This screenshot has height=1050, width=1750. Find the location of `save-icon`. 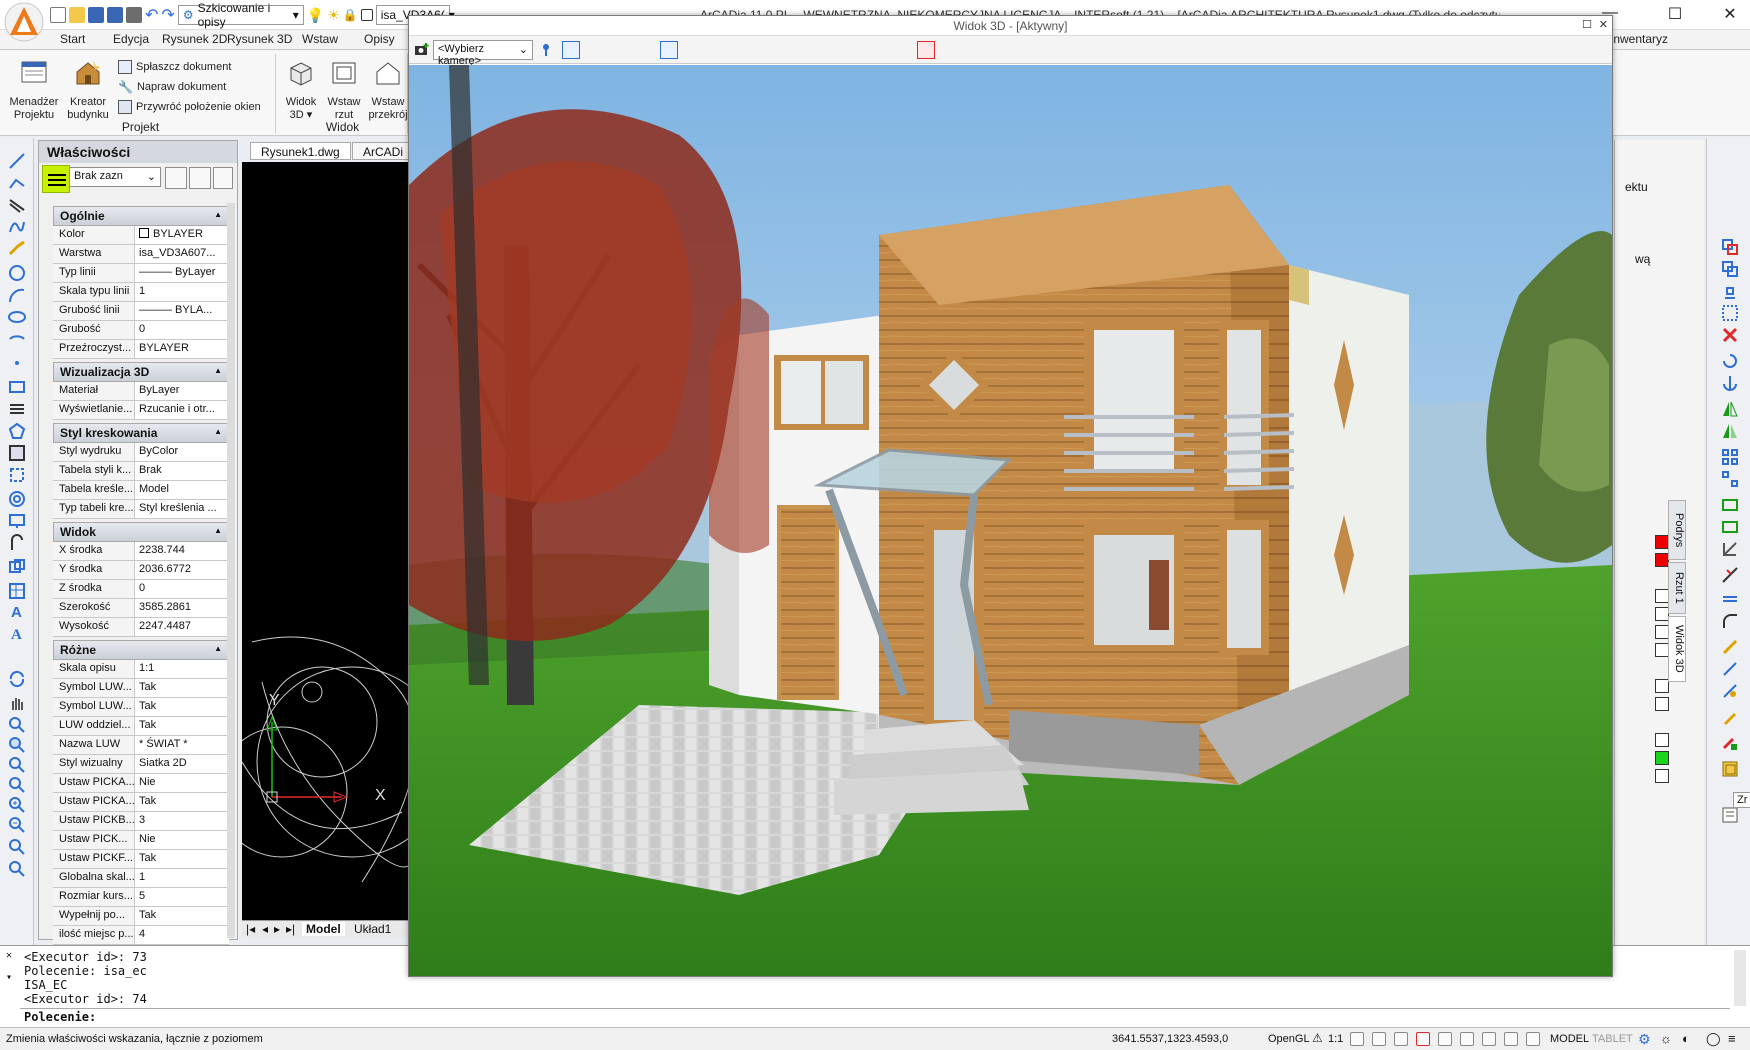

save-icon is located at coordinates (96, 15).